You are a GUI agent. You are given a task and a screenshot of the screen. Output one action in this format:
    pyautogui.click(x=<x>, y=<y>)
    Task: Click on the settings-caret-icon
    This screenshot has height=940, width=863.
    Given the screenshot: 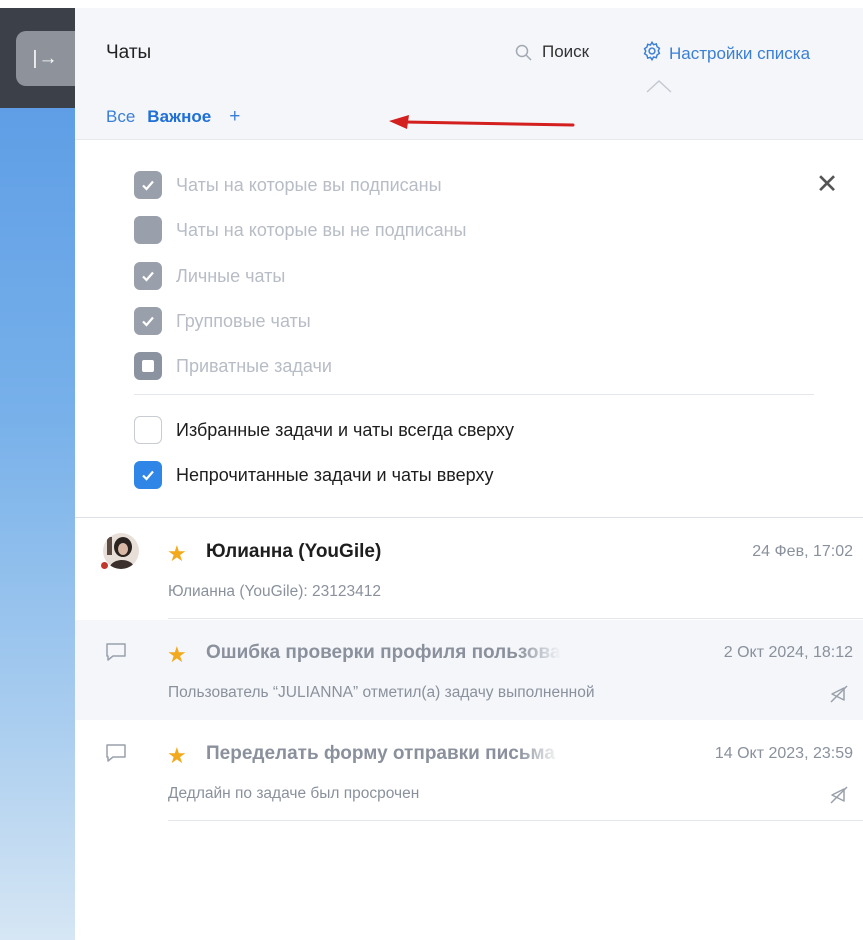 What is the action you would take?
    pyautogui.click(x=659, y=86)
    